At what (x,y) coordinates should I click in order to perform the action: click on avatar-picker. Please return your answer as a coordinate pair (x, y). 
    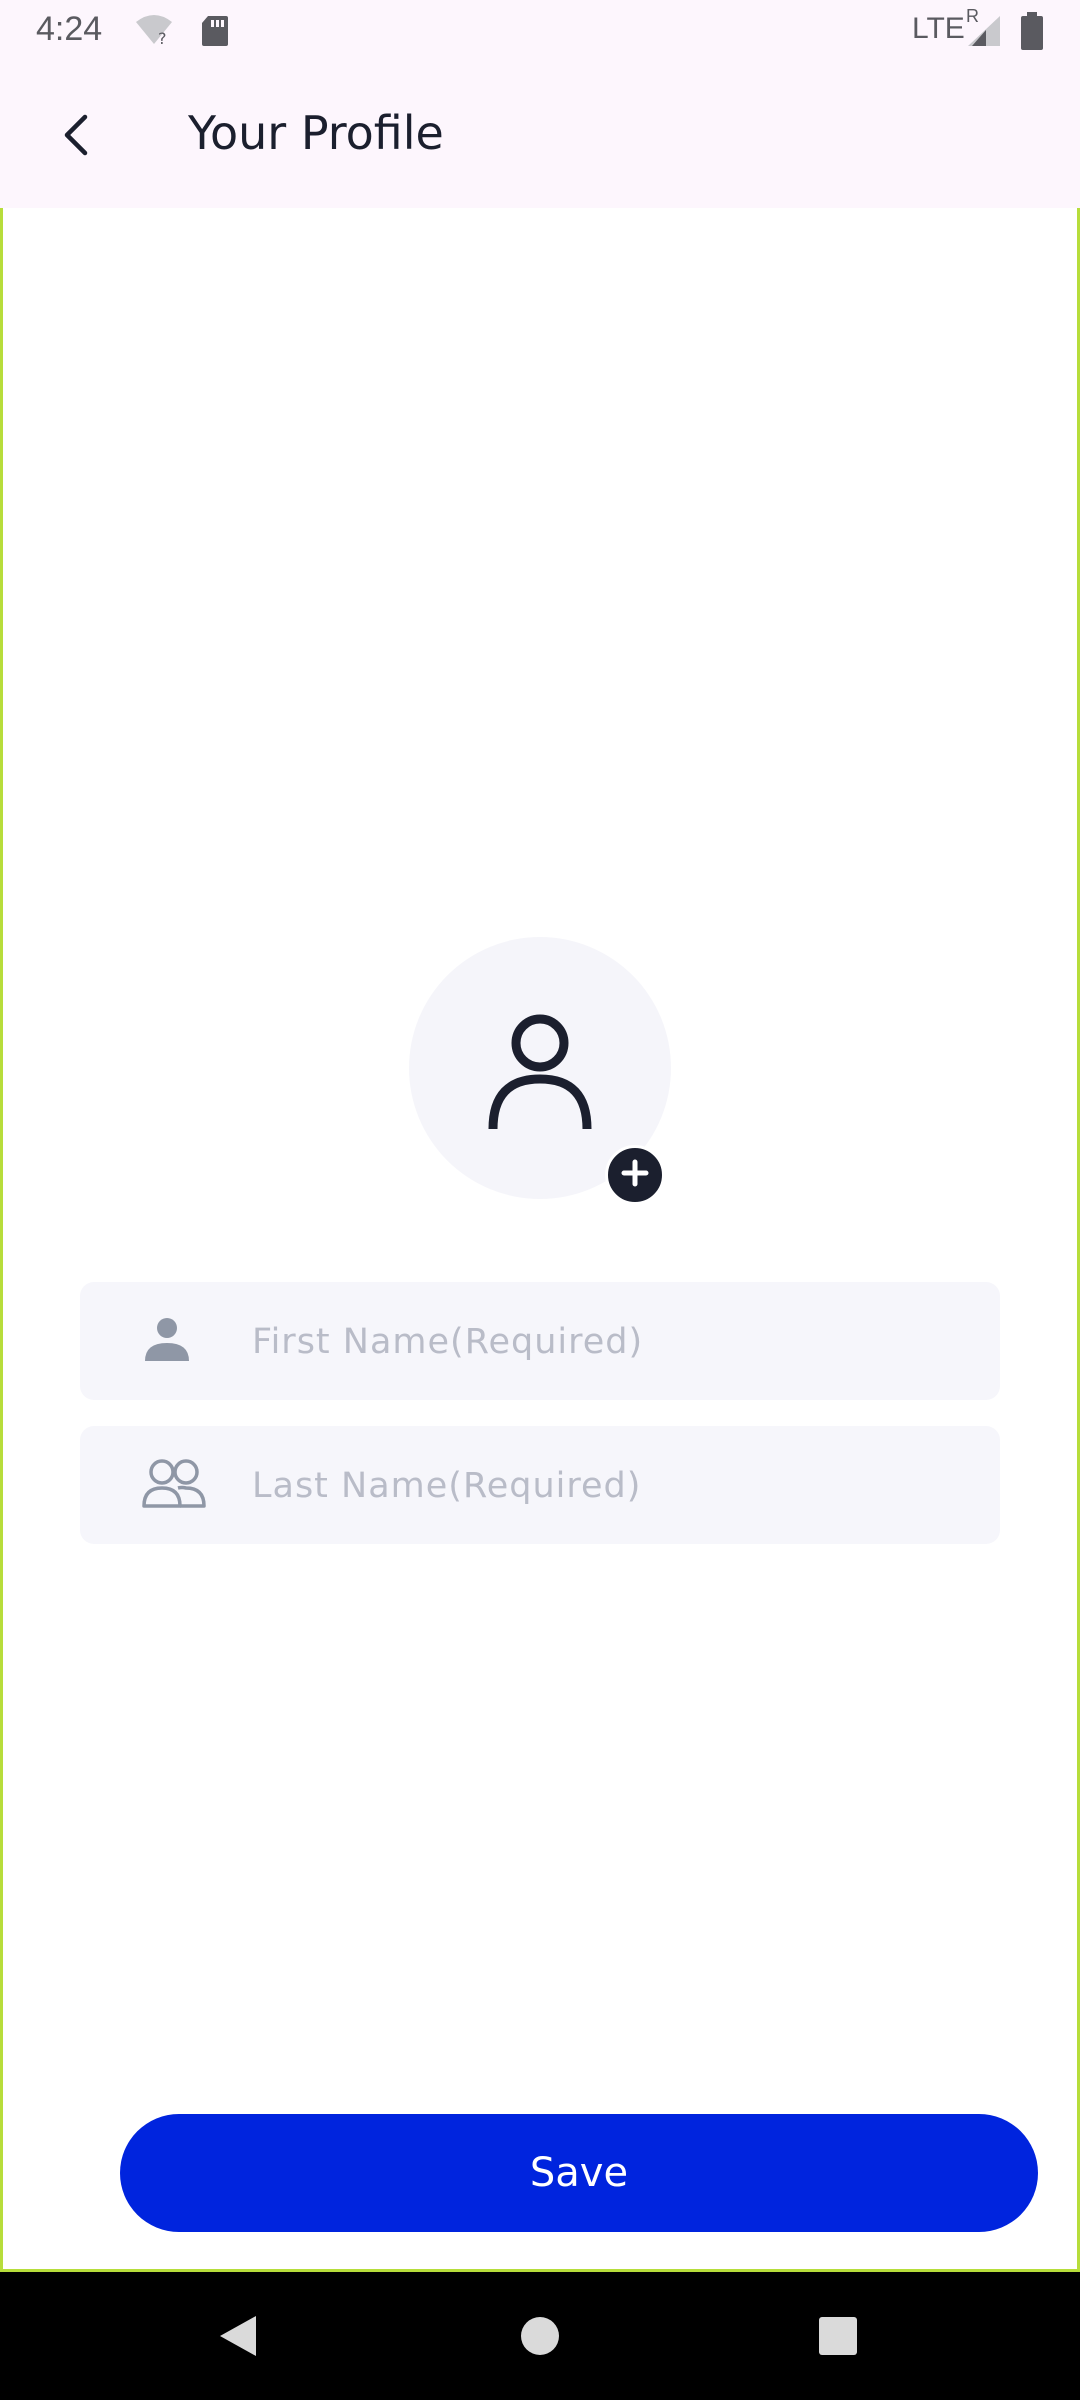
    Looking at the image, I should click on (540, 1071).